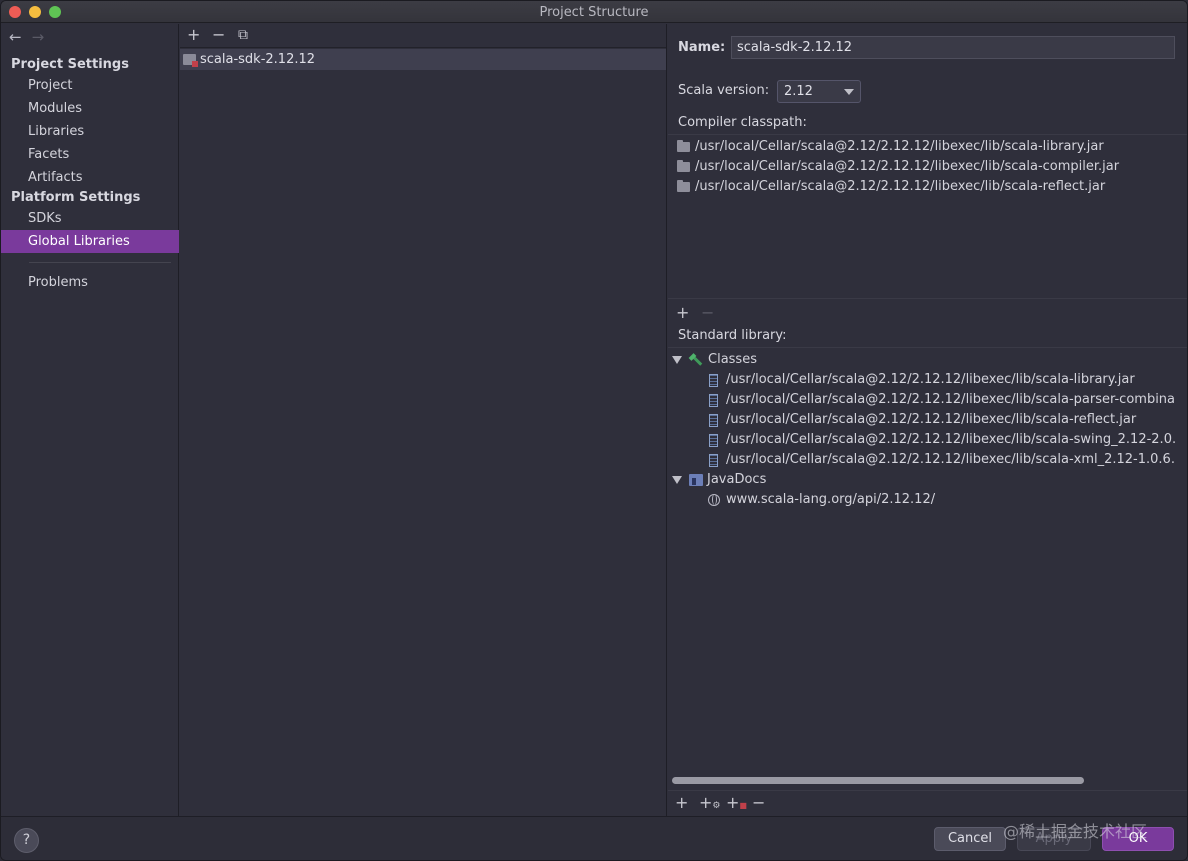 The height and width of the screenshot is (861, 1188). Describe the element at coordinates (594, 838) in the screenshot. I see `dialog-footer: ? Cancel Apply OK @稀土掘金技术社区` at that location.